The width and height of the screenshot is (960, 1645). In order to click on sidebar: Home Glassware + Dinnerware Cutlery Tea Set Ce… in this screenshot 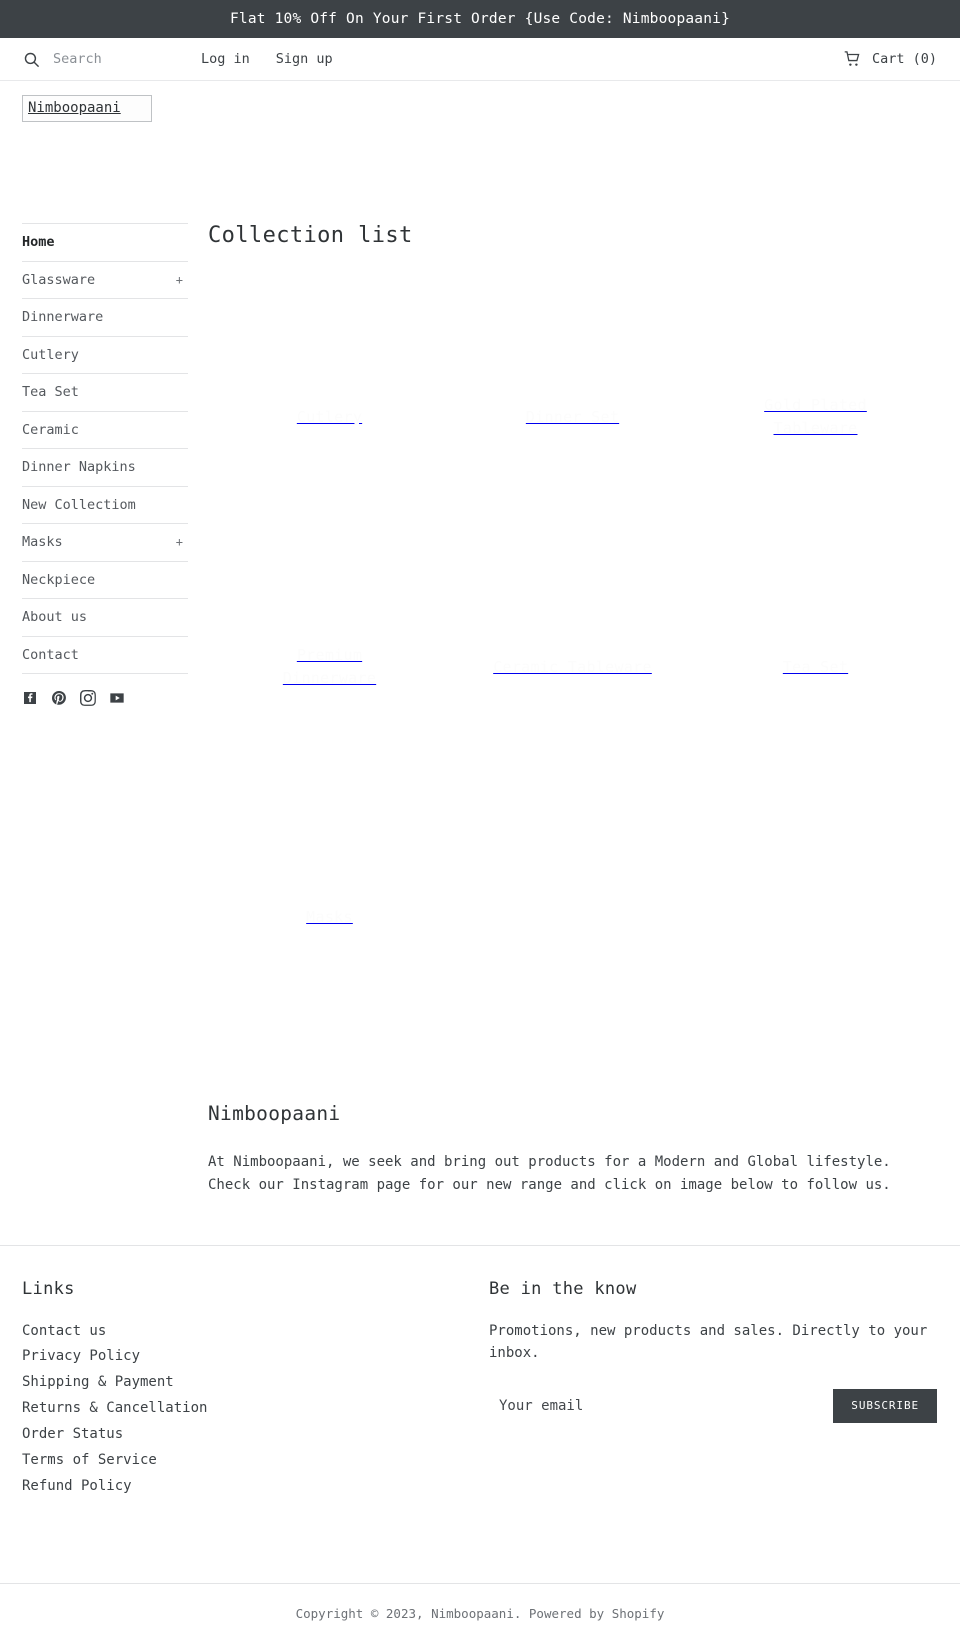, I will do `click(94, 465)`.